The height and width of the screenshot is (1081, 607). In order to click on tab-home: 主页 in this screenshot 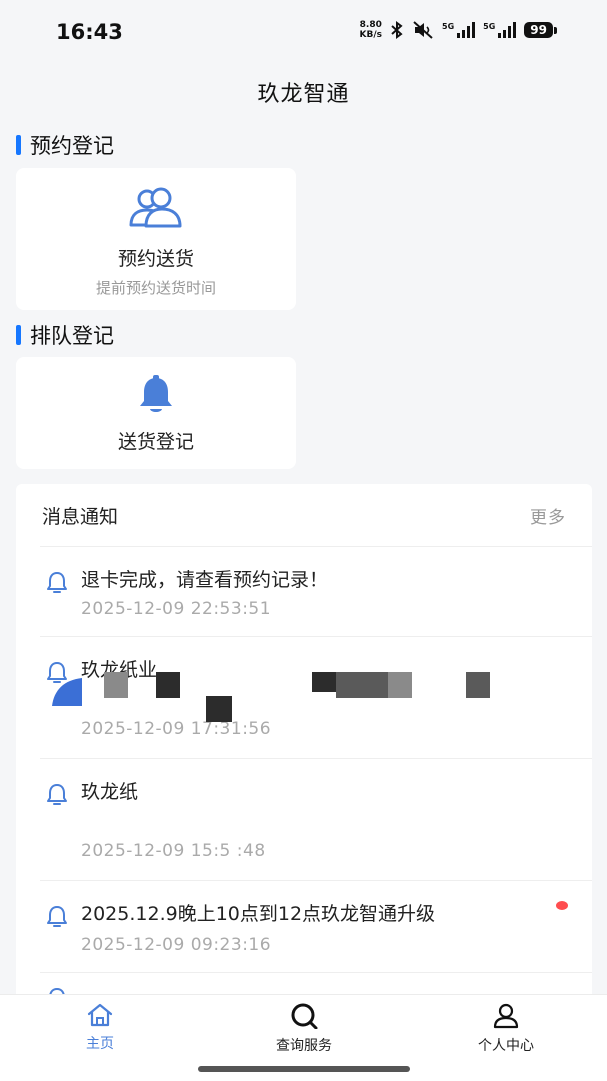, I will do `click(100, 1028)`.